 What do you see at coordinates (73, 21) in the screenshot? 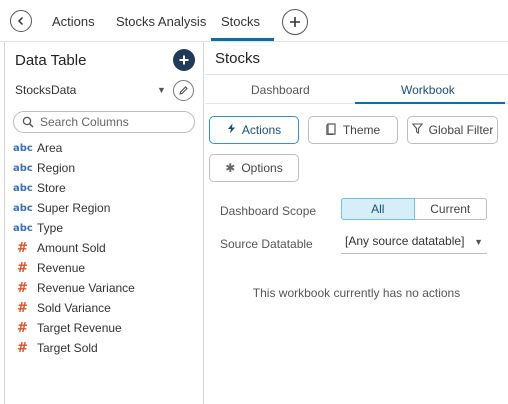
I see `tab-actions: Actions` at bounding box center [73, 21].